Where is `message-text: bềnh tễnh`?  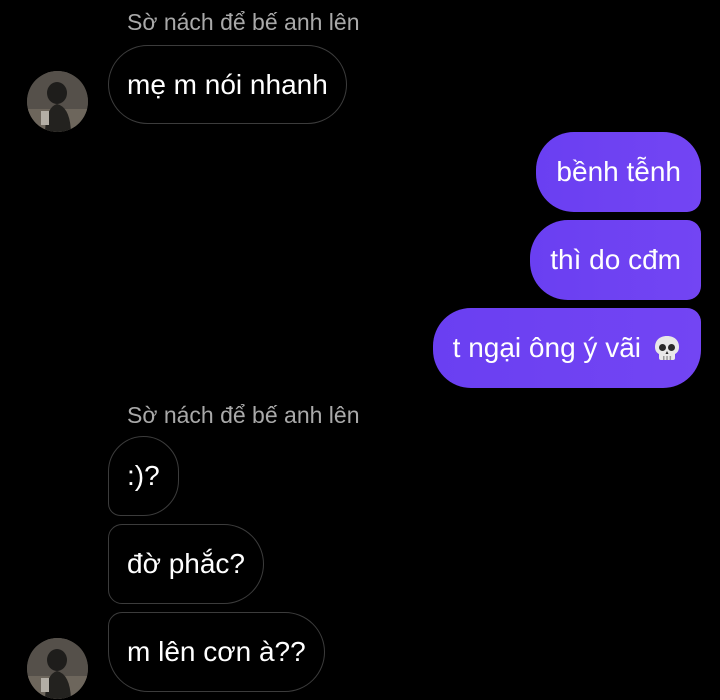
message-text: bềnh tễnh is located at coordinates (618, 171).